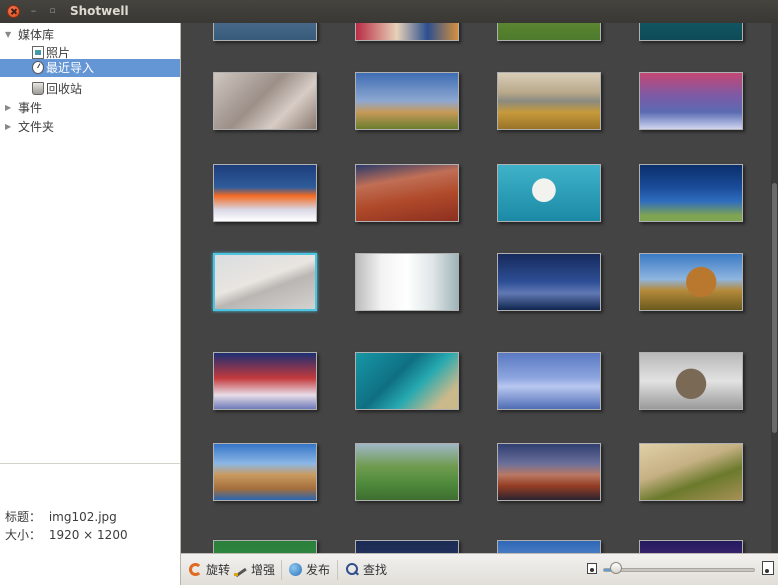  What do you see at coordinates (90, 108) in the screenshot?
I see `sidebar-events: ▶ 事件` at bounding box center [90, 108].